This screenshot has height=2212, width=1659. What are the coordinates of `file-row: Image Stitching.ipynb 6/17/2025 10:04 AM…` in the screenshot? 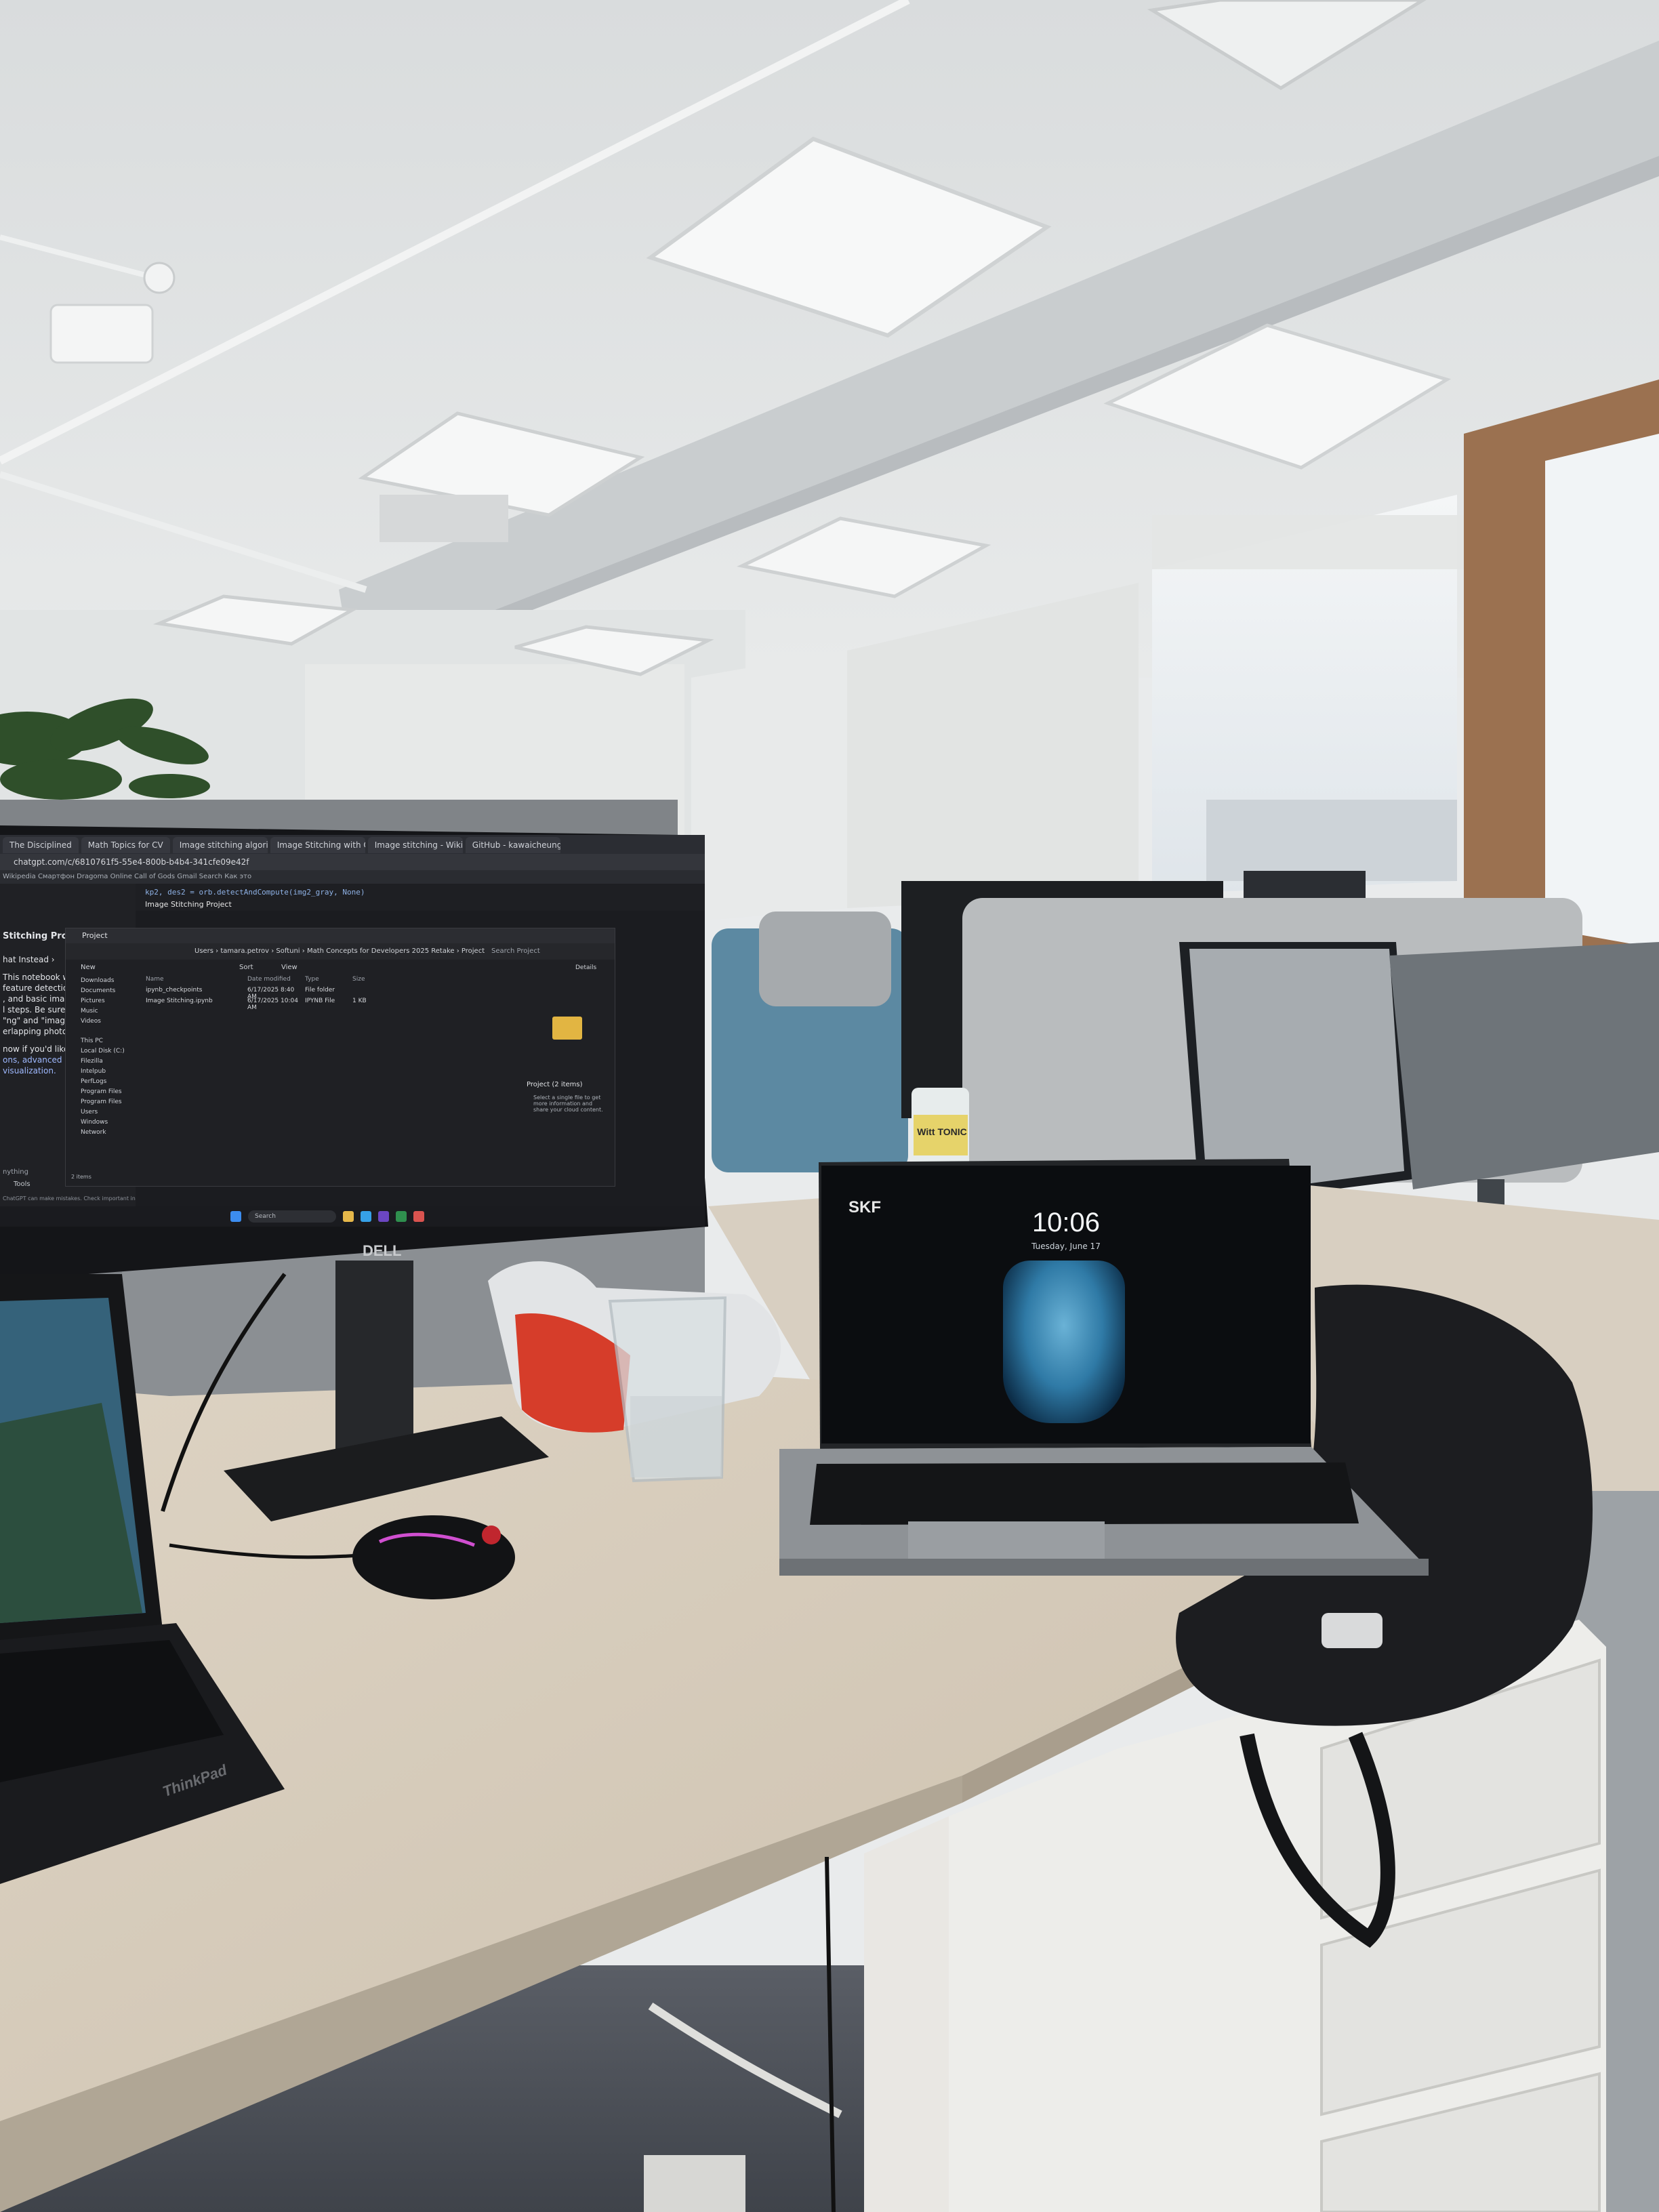 It's located at (268, 1005).